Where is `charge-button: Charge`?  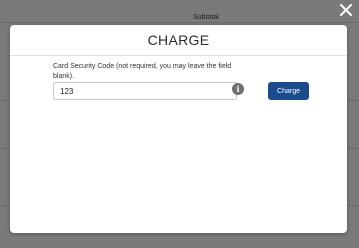
charge-button: Charge is located at coordinates (288, 91).